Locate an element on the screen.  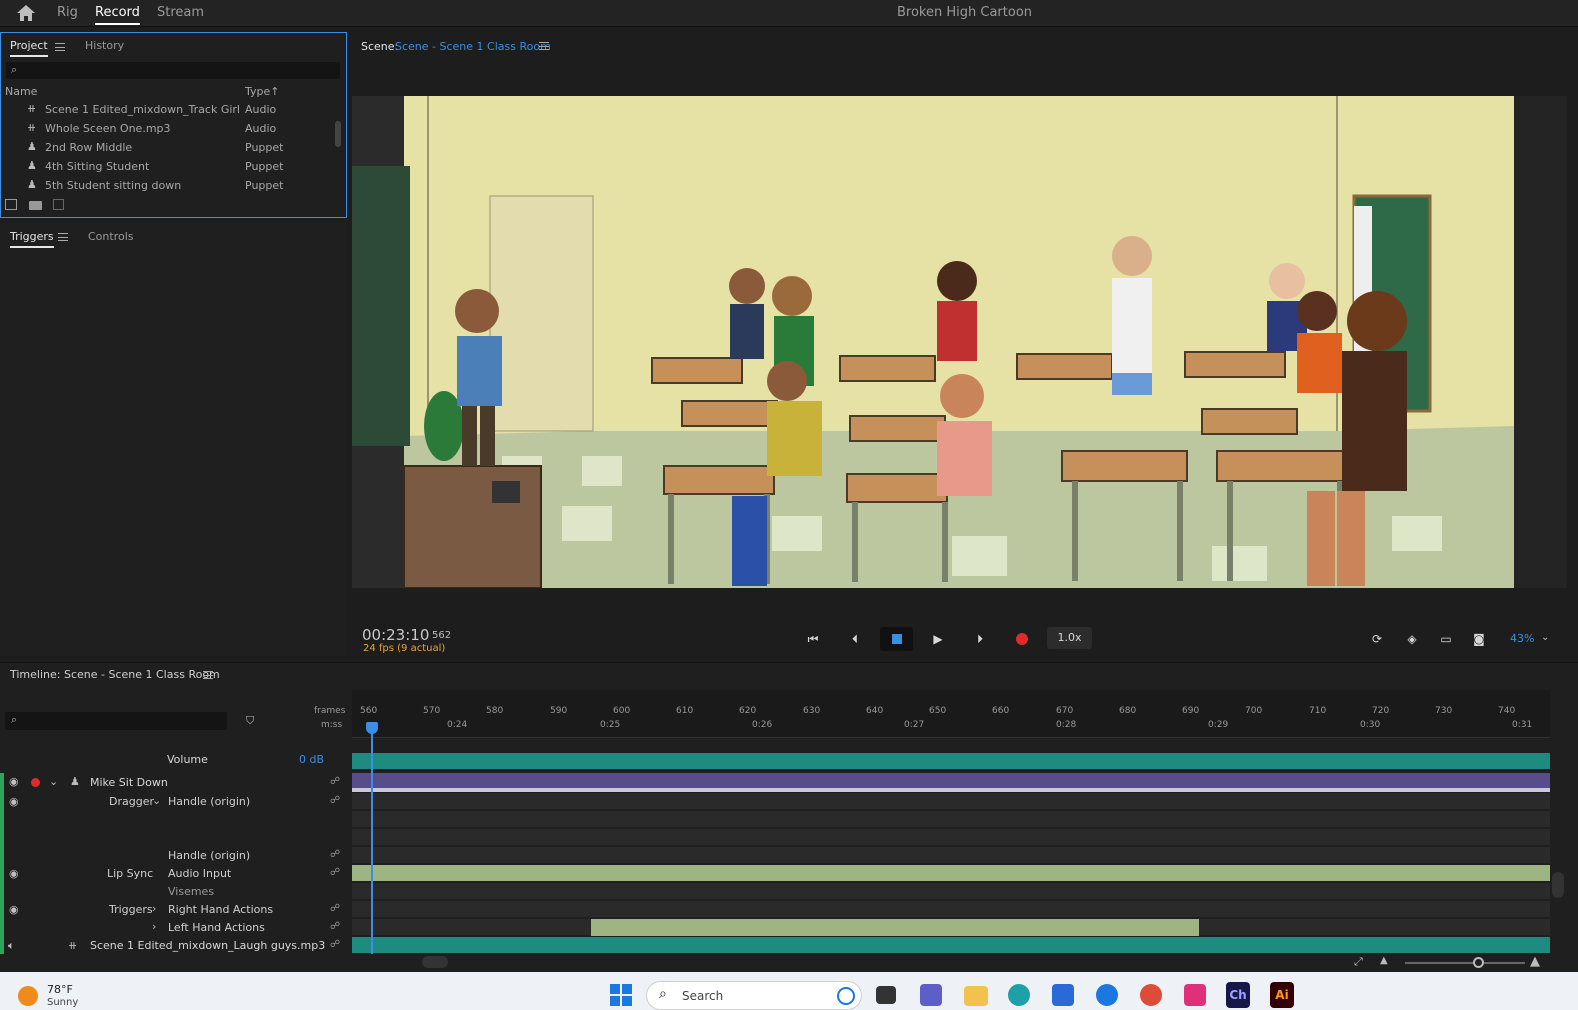
physics-icon: ◈ is located at coordinates (1412, 639).